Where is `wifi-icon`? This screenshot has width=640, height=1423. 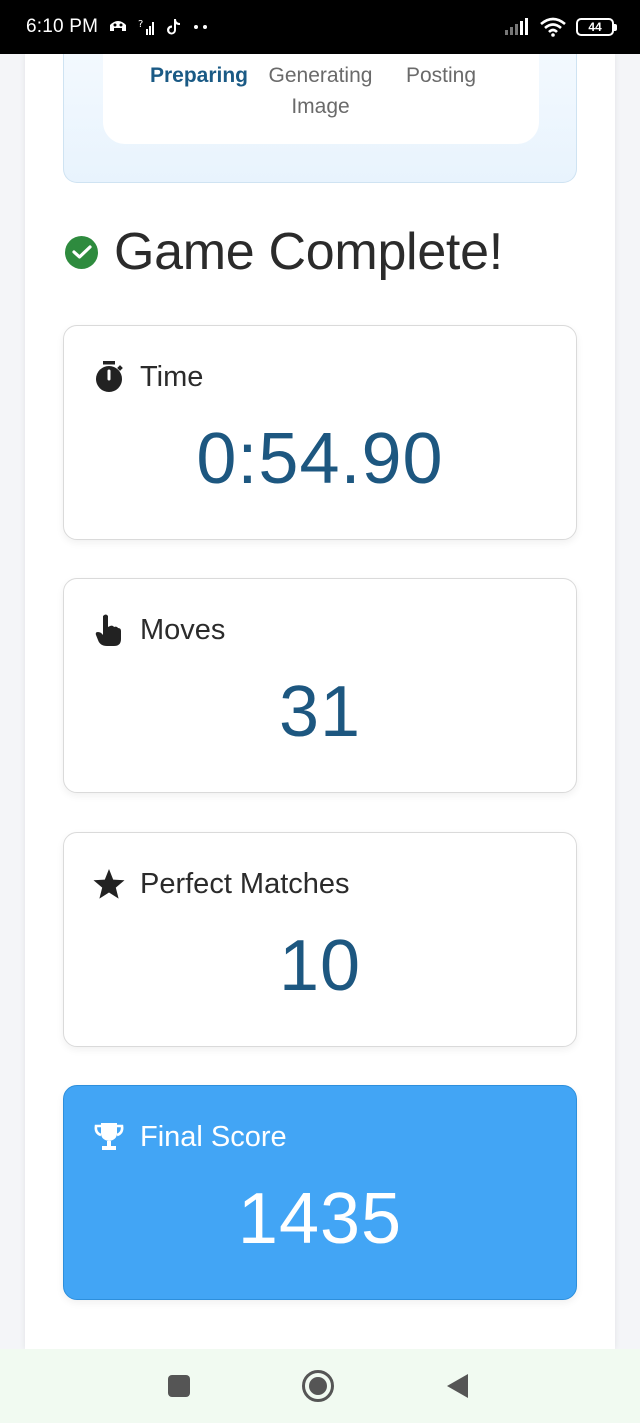
wifi-icon is located at coordinates (553, 27).